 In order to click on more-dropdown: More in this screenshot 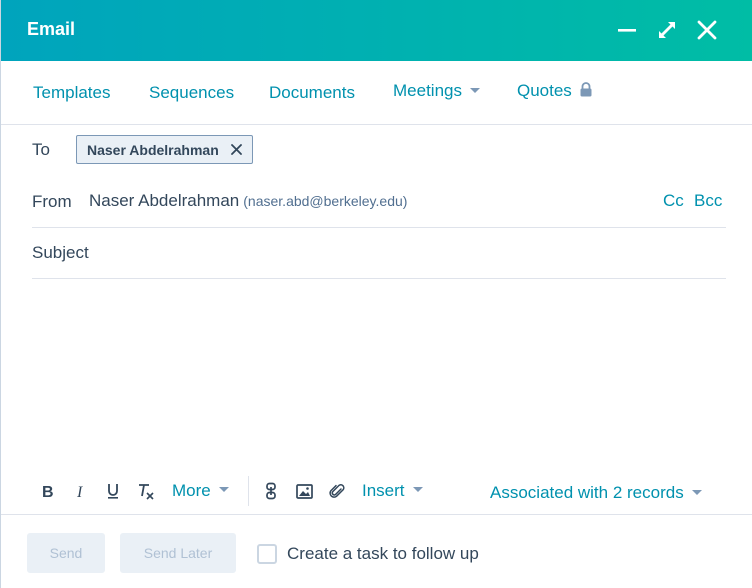, I will do `click(200, 491)`.